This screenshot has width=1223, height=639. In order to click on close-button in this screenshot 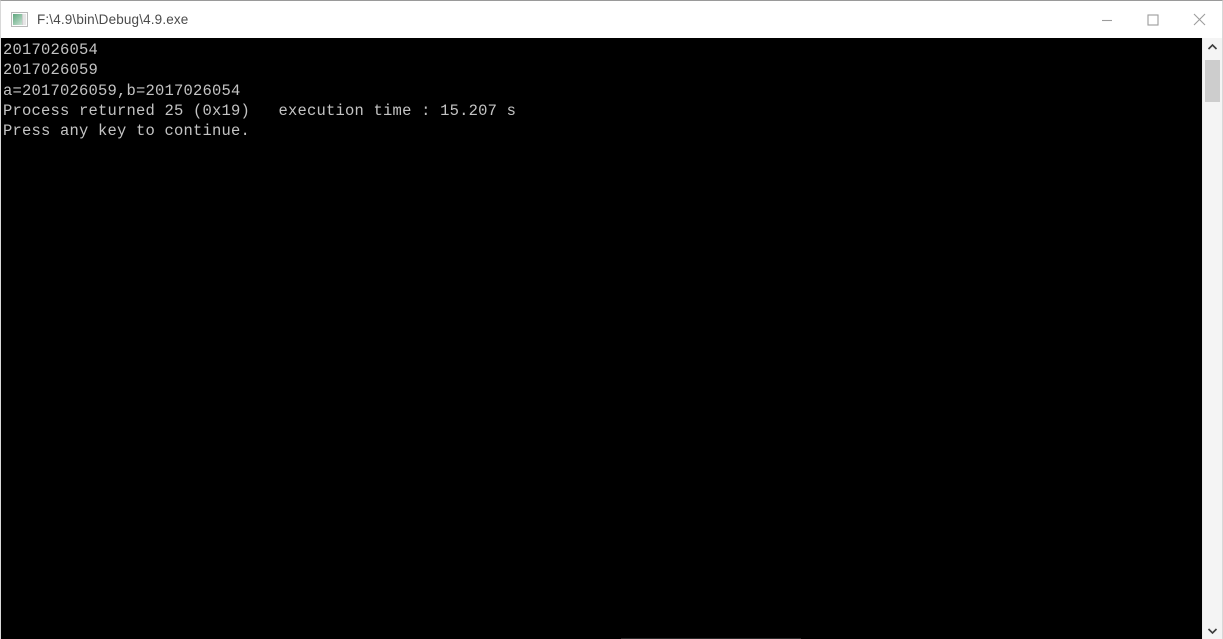, I will do `click(1199, 19)`.